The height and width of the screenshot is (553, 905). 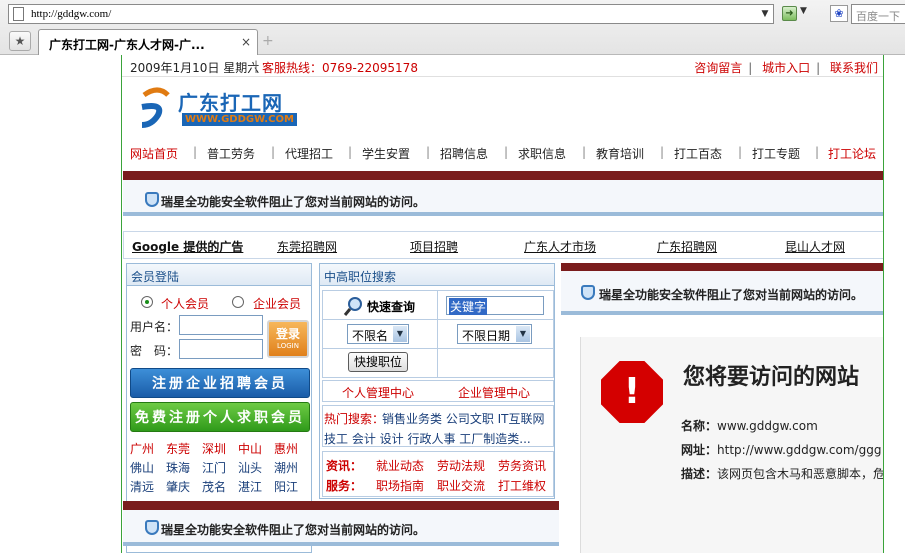 I want to click on radio-label: 个人会员, so click(x=185, y=304).